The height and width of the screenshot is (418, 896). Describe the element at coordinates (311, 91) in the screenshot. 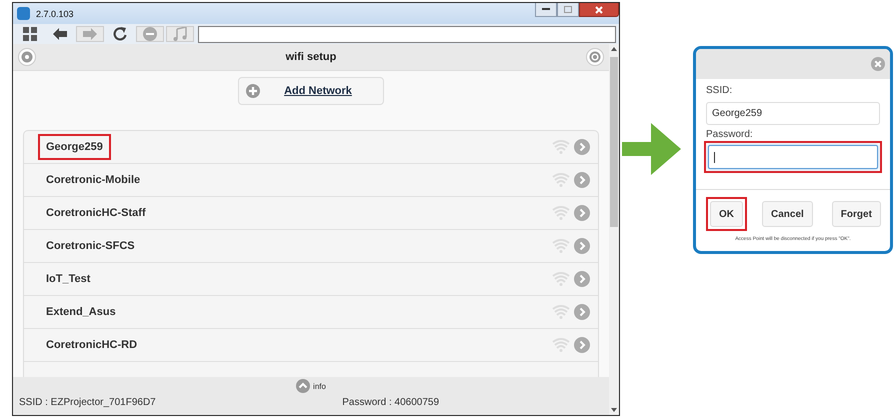

I see `add-network-button: Add Network` at that location.